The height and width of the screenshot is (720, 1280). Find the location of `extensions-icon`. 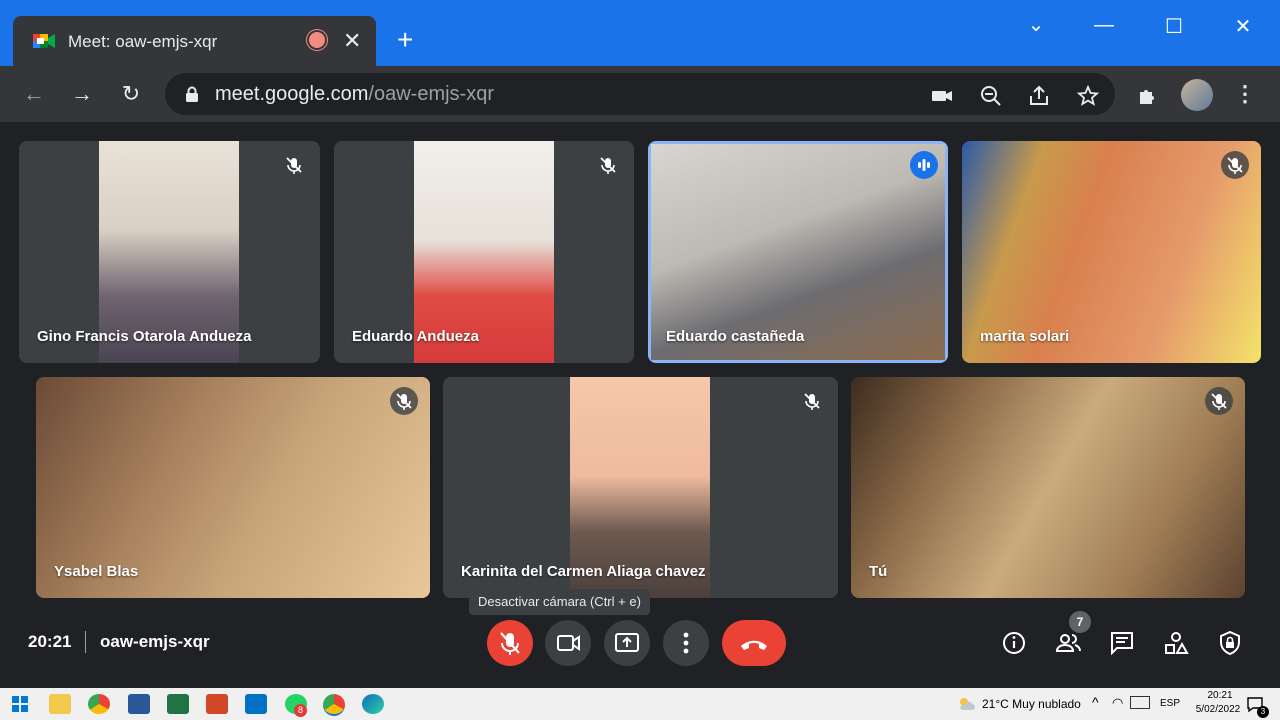

extensions-icon is located at coordinates (1148, 96).